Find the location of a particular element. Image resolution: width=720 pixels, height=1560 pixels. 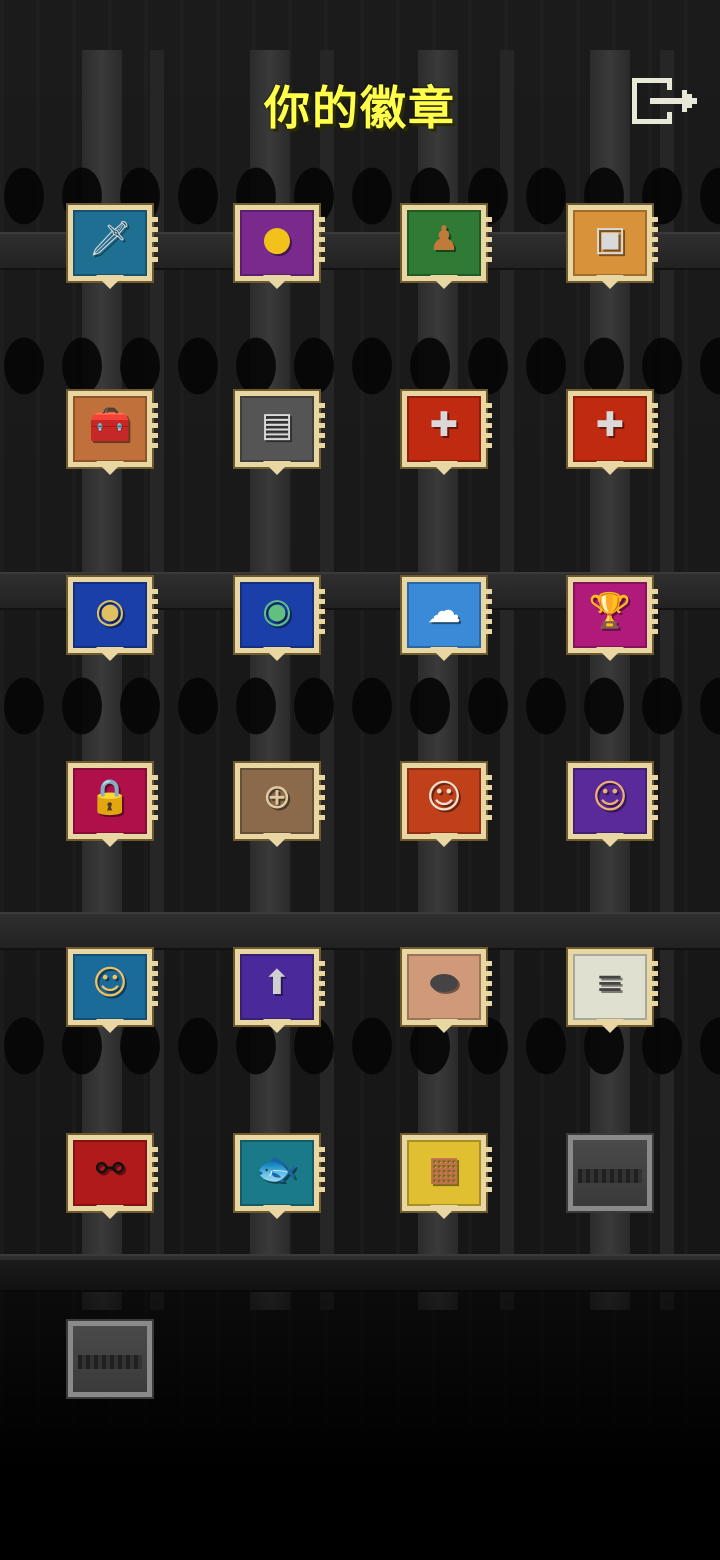

badge-7: ✚ is located at coordinates (447, 434).